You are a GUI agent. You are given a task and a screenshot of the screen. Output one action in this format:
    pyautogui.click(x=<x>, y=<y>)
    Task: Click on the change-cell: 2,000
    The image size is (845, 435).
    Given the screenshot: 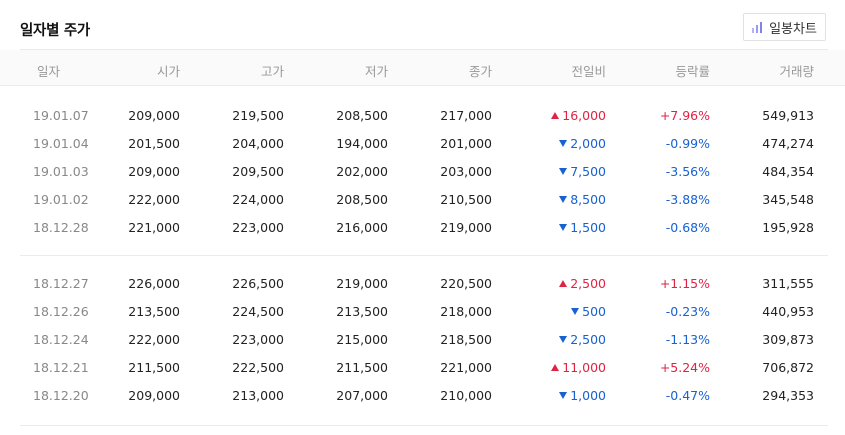 What is the action you would take?
    pyautogui.click(x=561, y=143)
    